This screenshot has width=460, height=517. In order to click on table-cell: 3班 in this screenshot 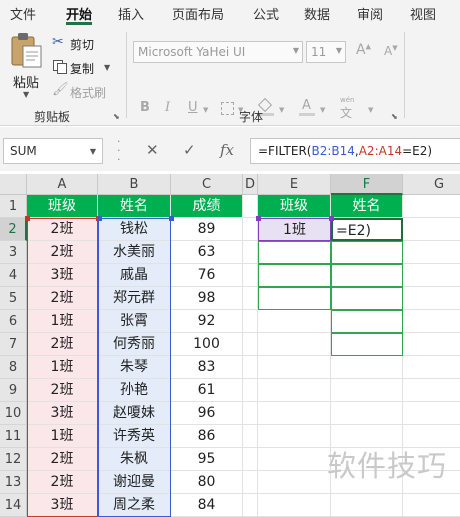, I will do `click(62, 505)`.